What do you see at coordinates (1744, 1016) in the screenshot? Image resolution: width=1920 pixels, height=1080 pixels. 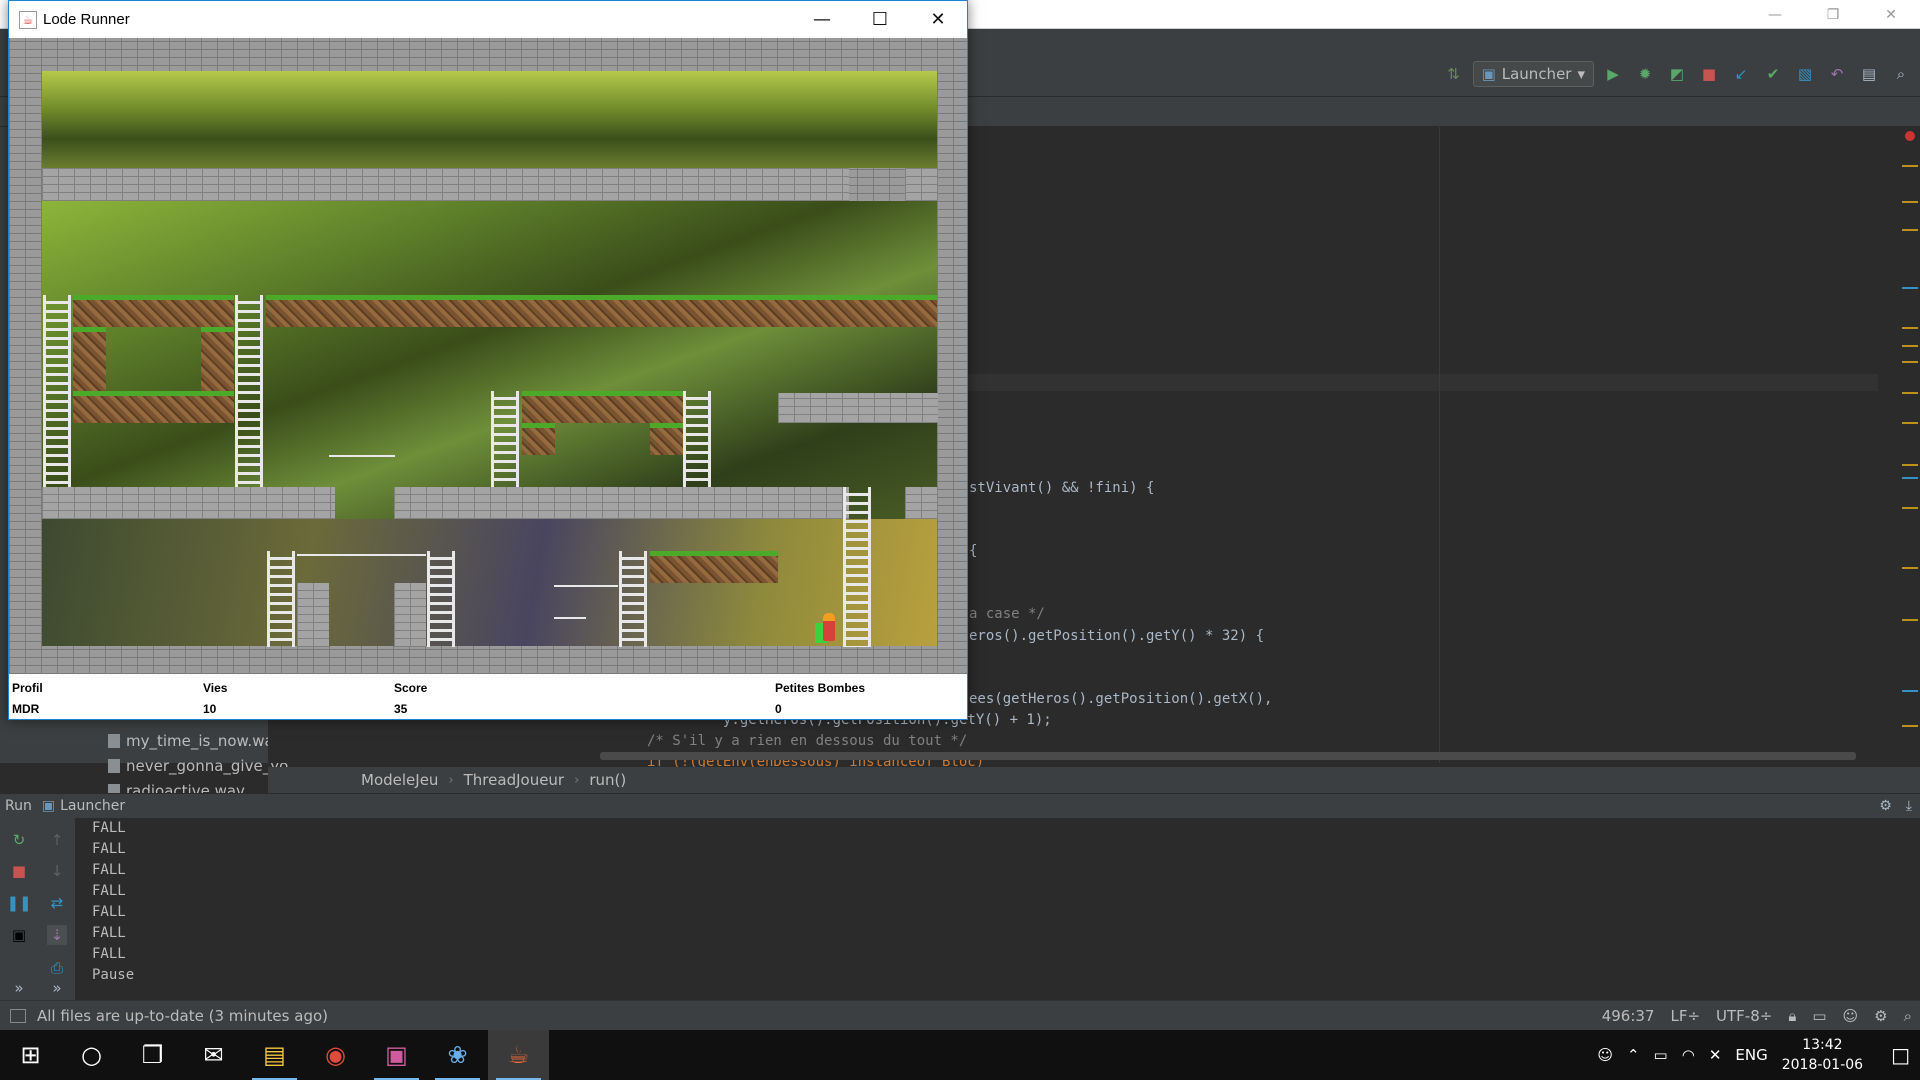 I see `file-encoding: UTF-8÷` at bounding box center [1744, 1016].